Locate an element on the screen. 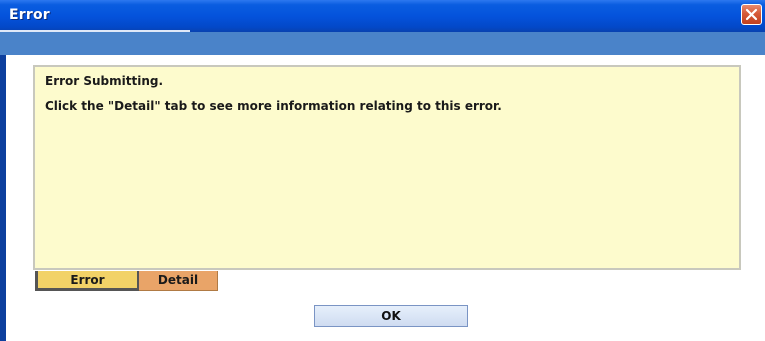  close-button is located at coordinates (751, 14).